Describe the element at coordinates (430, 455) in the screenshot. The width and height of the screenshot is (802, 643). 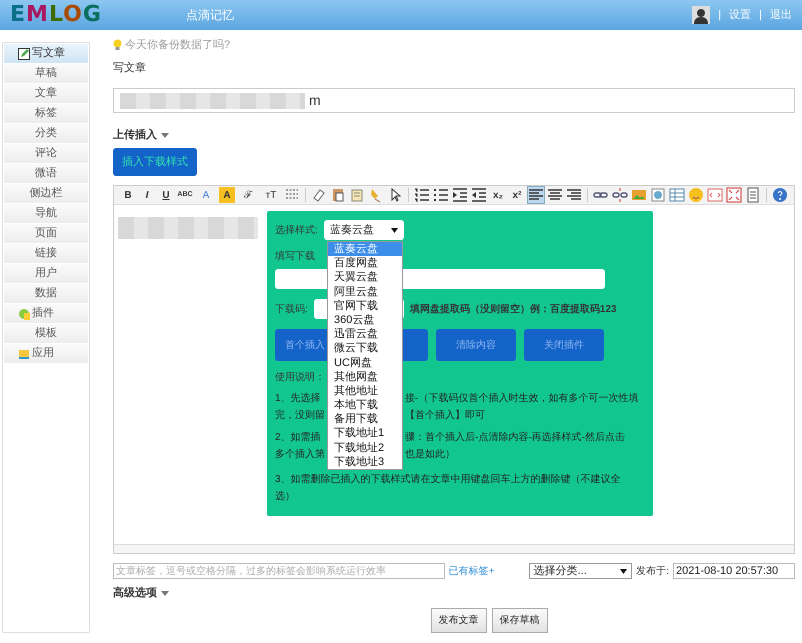
I see `instruction-text: 也是如此）` at that location.